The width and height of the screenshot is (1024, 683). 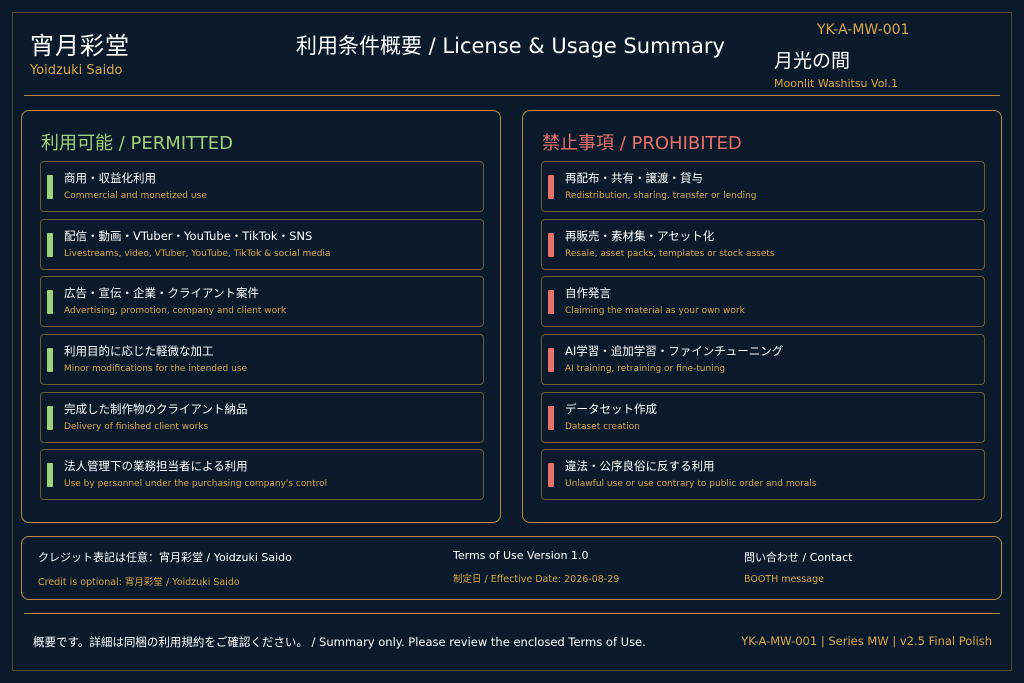 What do you see at coordinates (137, 143) in the screenshot?
I see `permitted-heading: 利用可能 / PERMITTED` at bounding box center [137, 143].